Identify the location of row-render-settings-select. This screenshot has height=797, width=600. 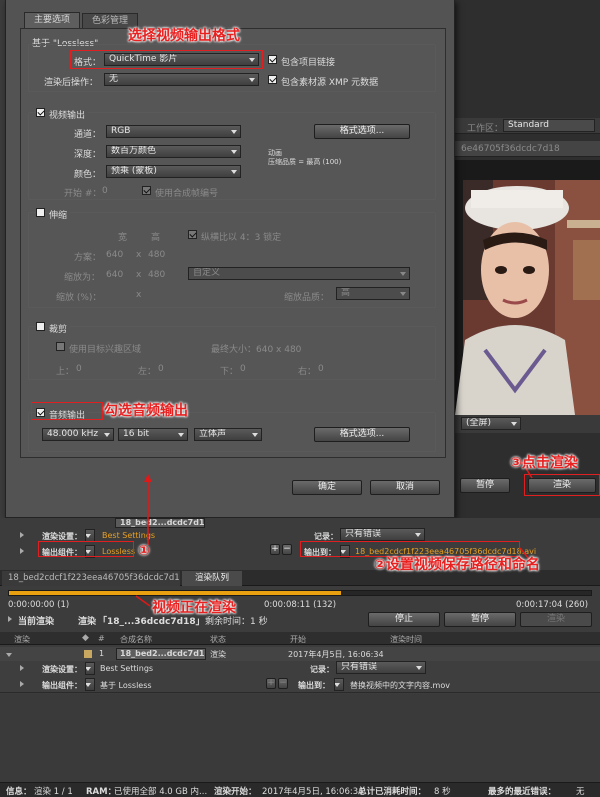
(90, 668).